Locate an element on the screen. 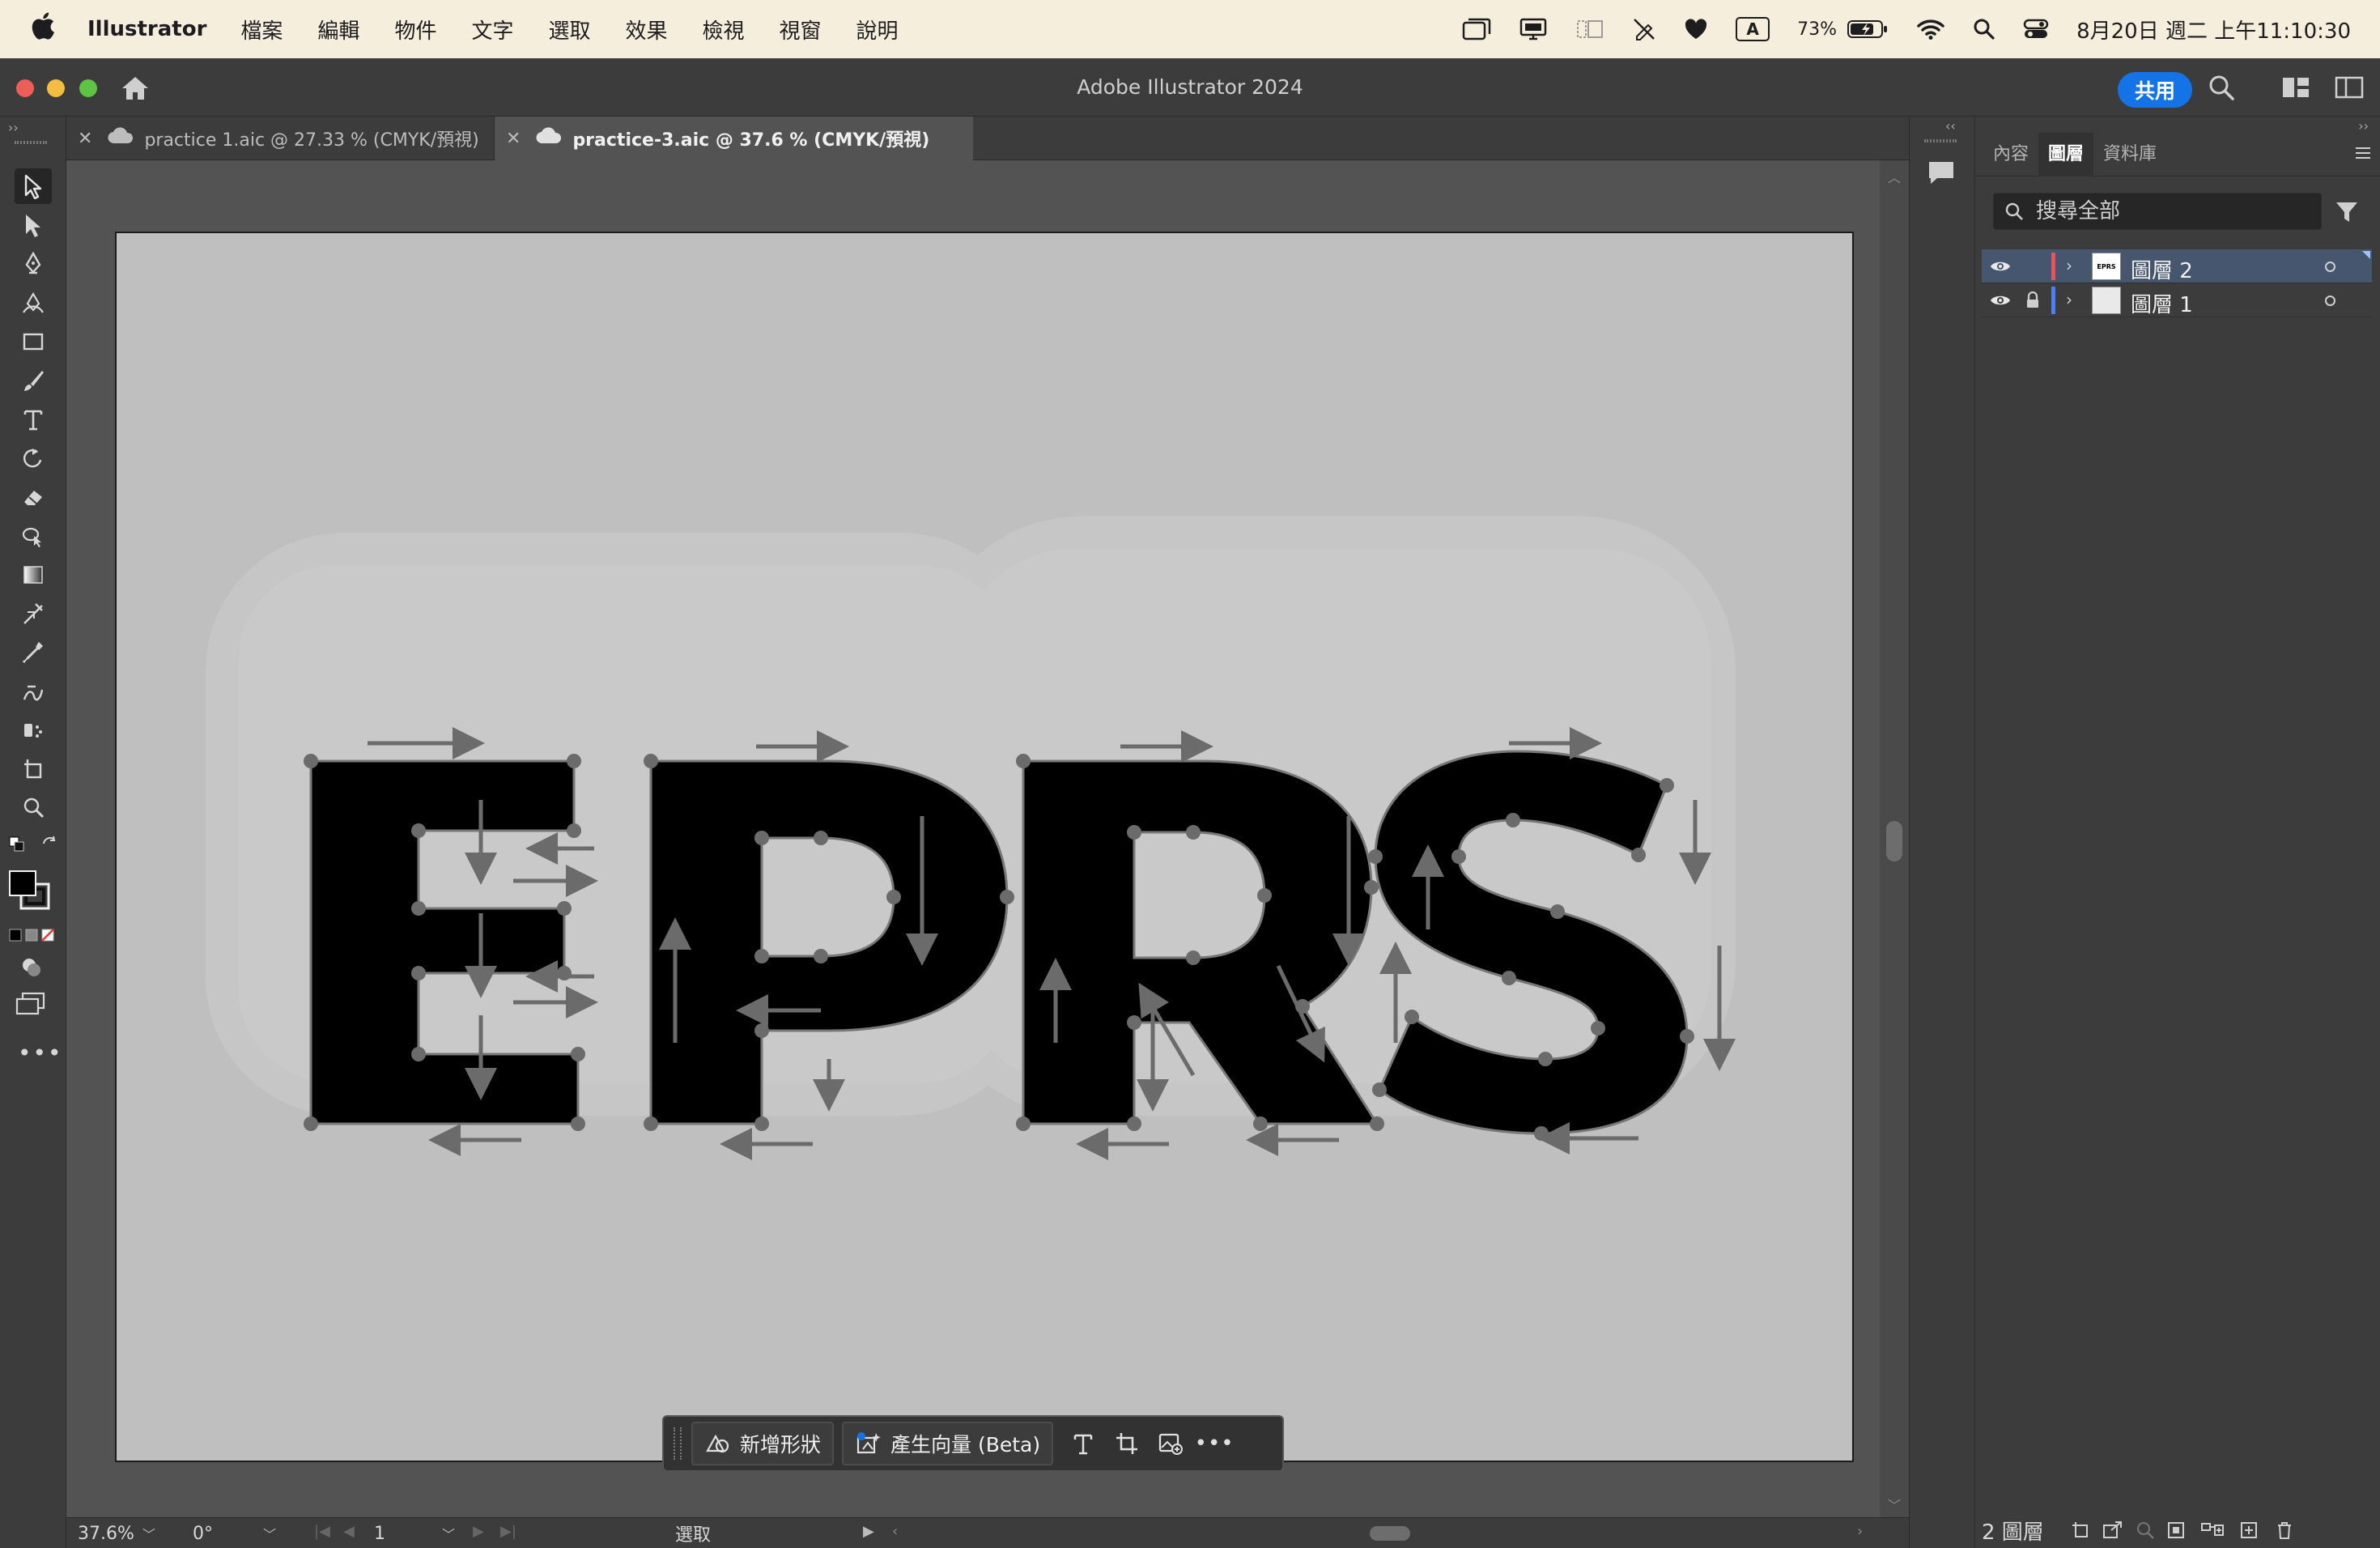 The image size is (2380, 1548). symbol-sprayer-tool-icon is located at coordinates (33, 730).